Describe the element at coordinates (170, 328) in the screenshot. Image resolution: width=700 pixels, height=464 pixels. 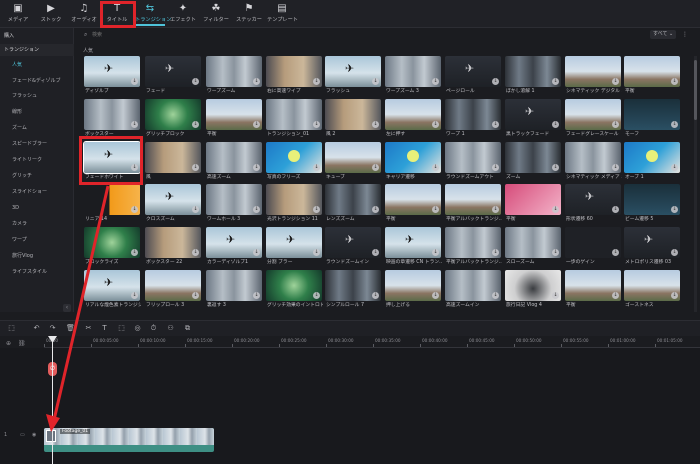
I see `mask-icon: ⚇` at that location.